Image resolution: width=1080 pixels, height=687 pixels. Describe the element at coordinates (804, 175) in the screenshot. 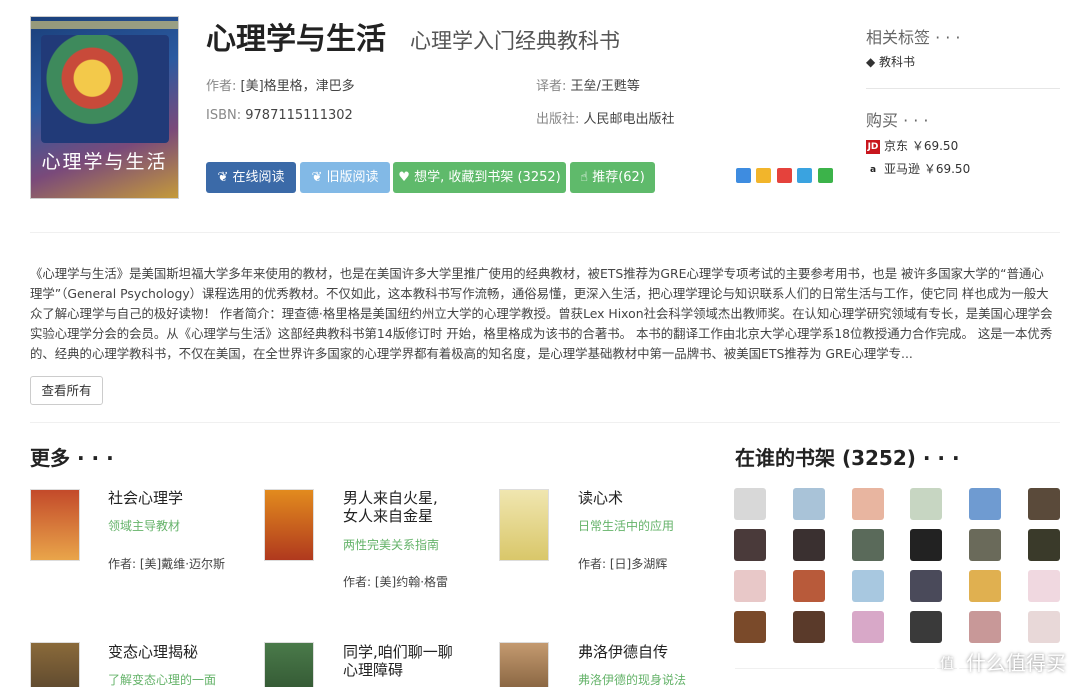

I see `qq-icon` at that location.